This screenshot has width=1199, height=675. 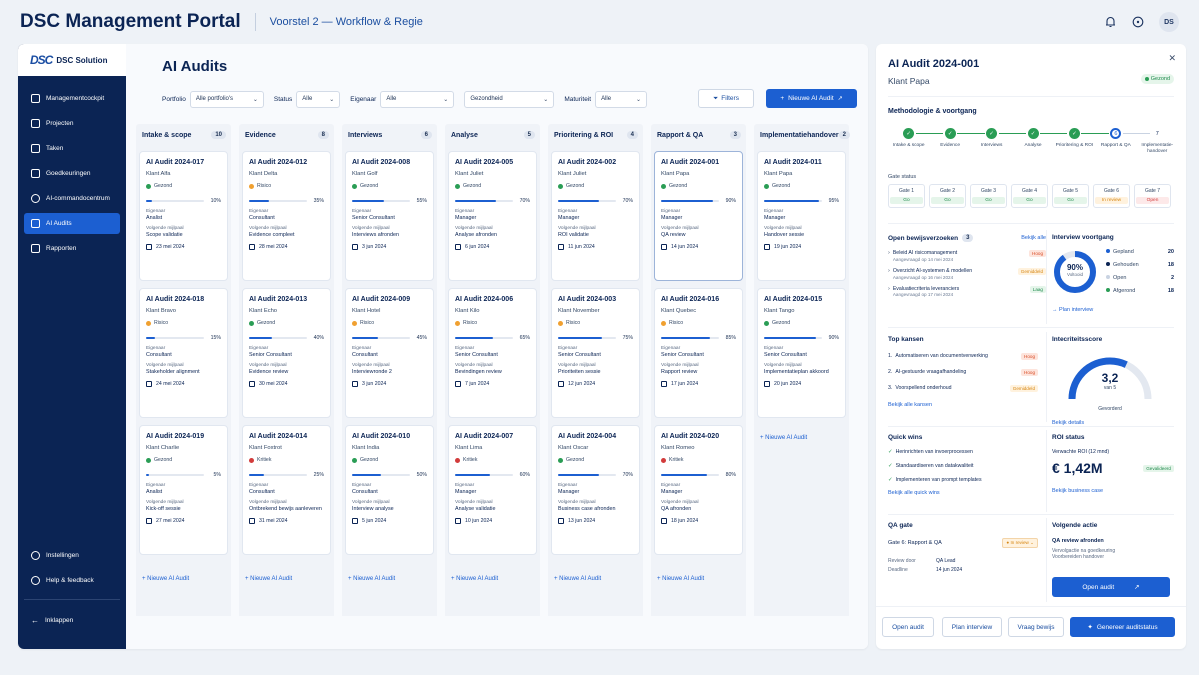 I want to click on plan-interview-button: Plan interview, so click(x=972, y=627).